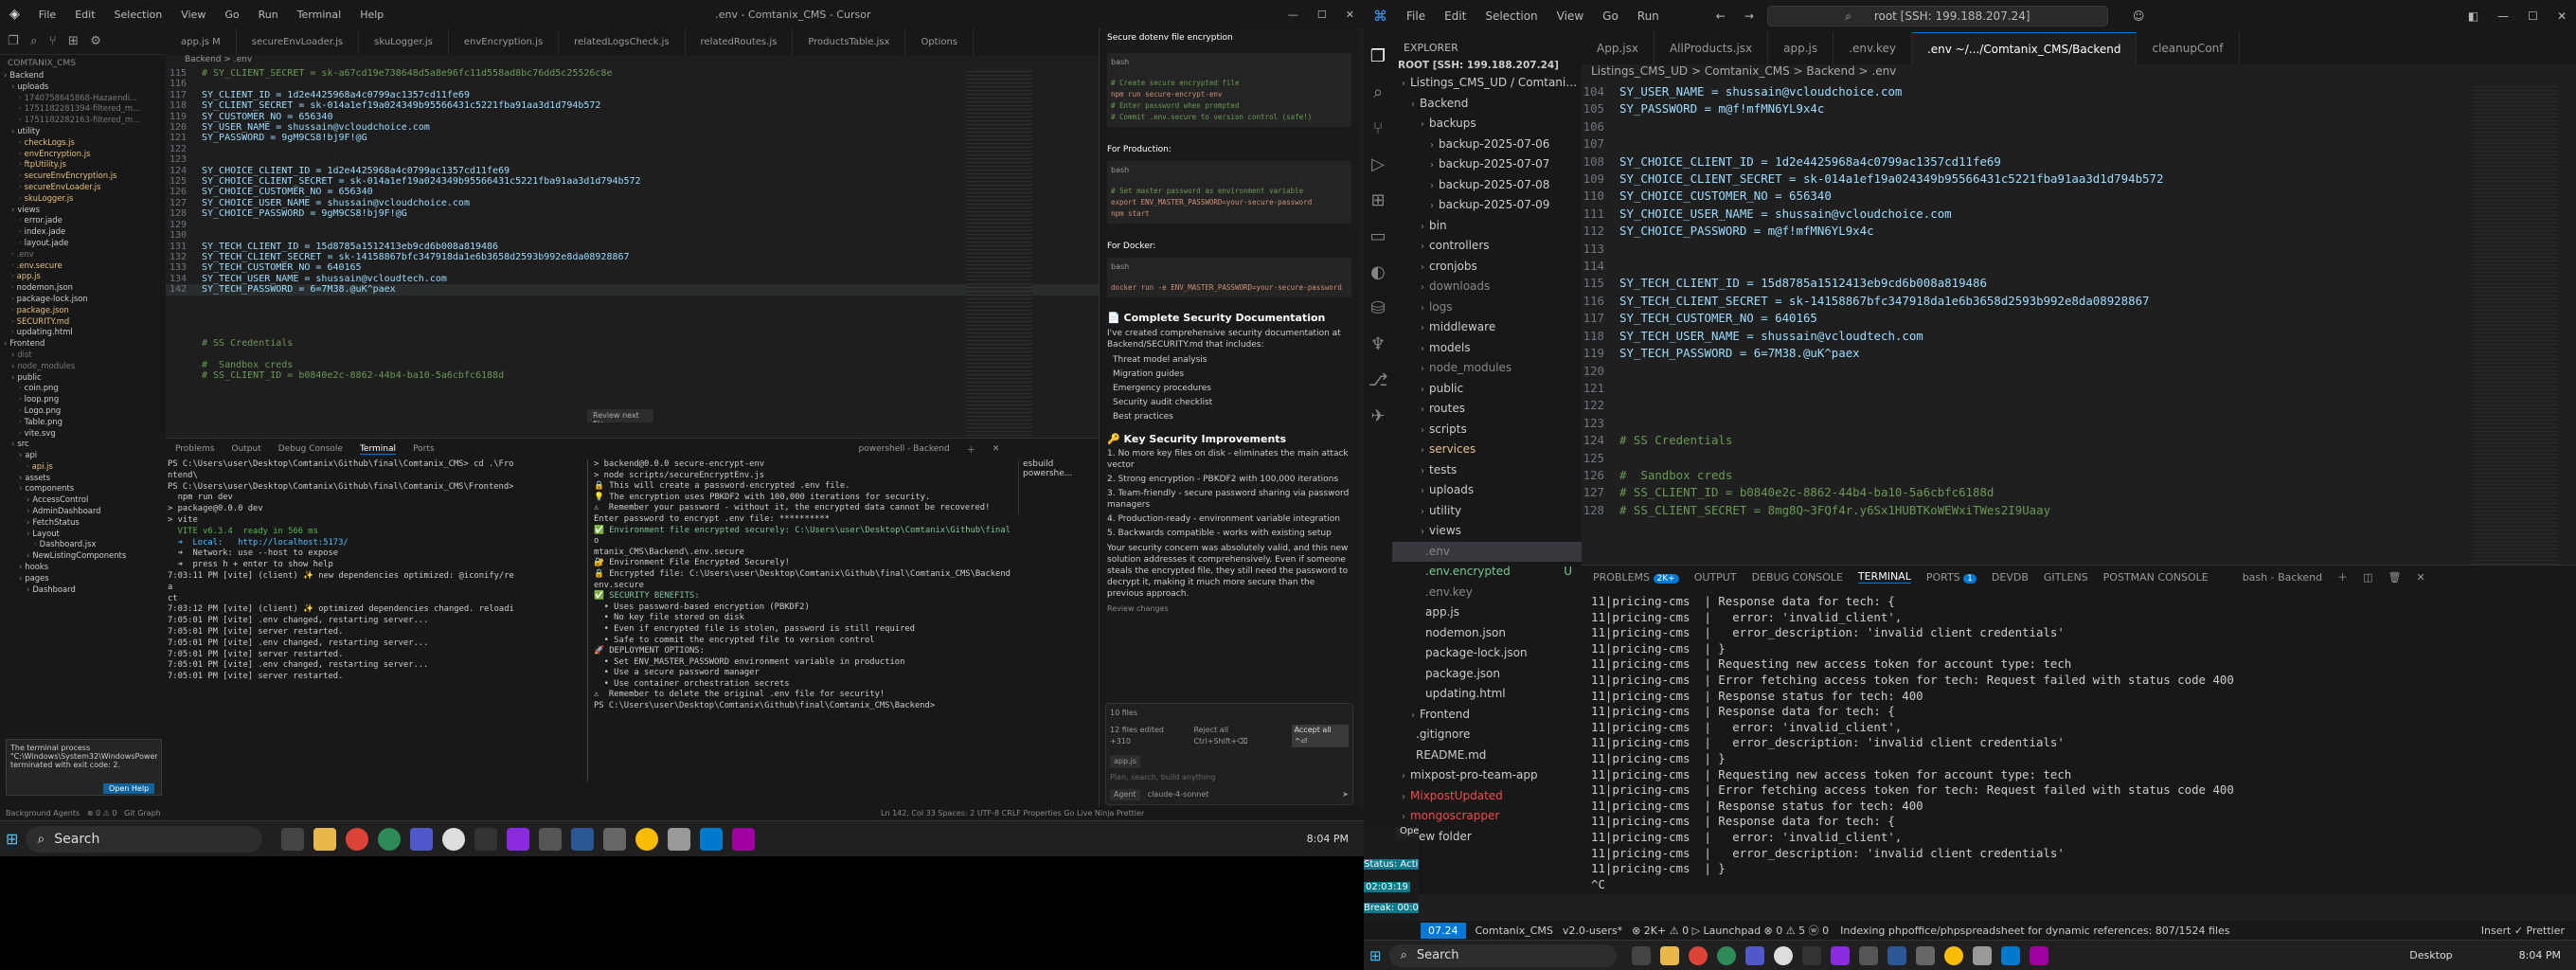 The image size is (2576, 970). I want to click on panel-tab-devdb: DEVDB, so click(2010, 577).